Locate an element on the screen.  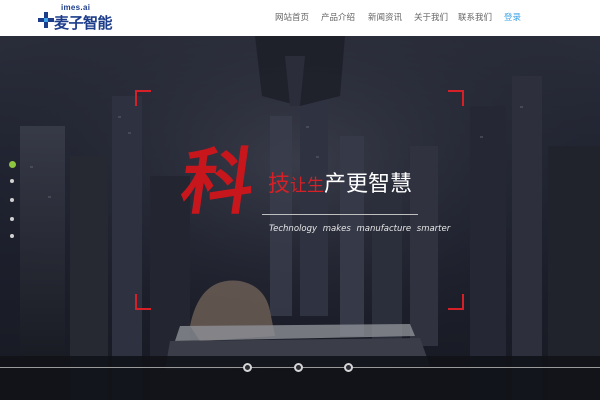
nav-about: 关于我们 is located at coordinates (431, 17).